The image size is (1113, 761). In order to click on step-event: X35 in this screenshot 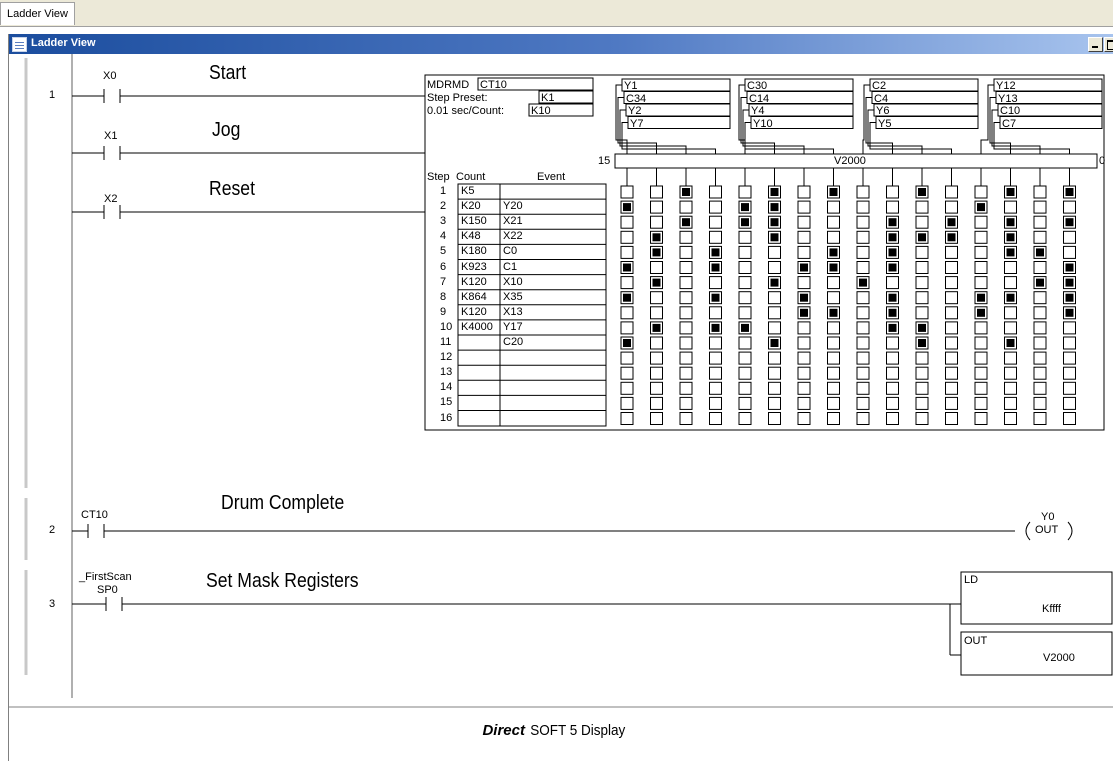, I will do `click(513, 297)`.